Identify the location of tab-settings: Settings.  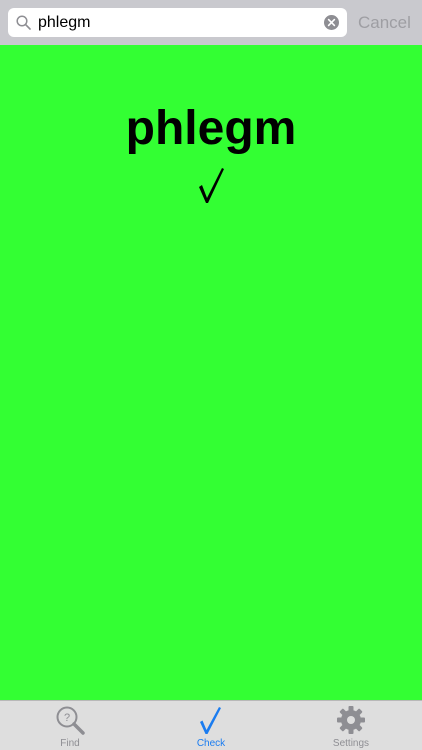
(351, 725).